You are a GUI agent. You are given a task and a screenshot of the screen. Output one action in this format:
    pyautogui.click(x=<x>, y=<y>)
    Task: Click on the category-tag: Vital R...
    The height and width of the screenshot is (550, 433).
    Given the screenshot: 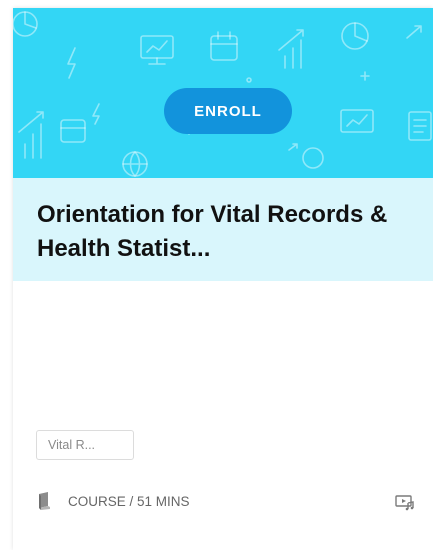 What is the action you would take?
    pyautogui.click(x=85, y=445)
    